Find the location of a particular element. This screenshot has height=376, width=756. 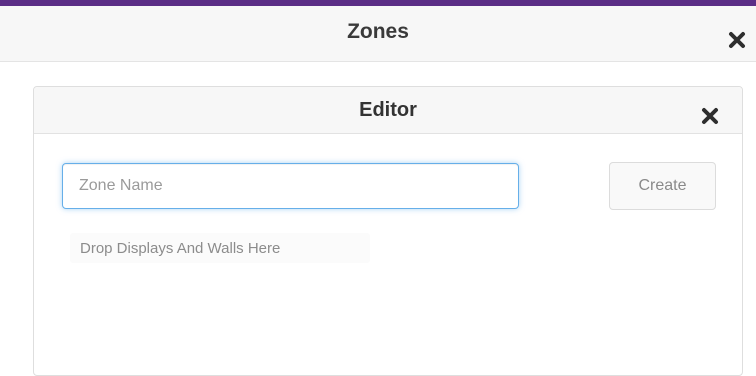

zones-header: Zones is located at coordinates (378, 34).